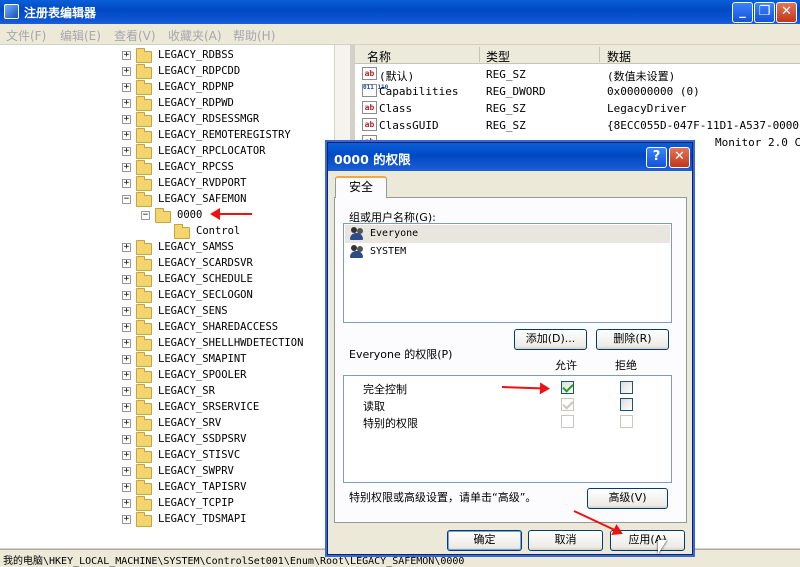 This screenshot has width=800, height=567. I want to click on close-button: ✕, so click(786, 12).